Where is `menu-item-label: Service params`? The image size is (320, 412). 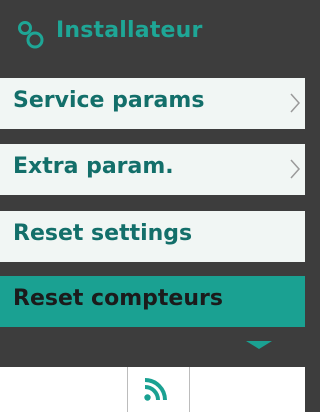 menu-item-label: Service params is located at coordinates (109, 100).